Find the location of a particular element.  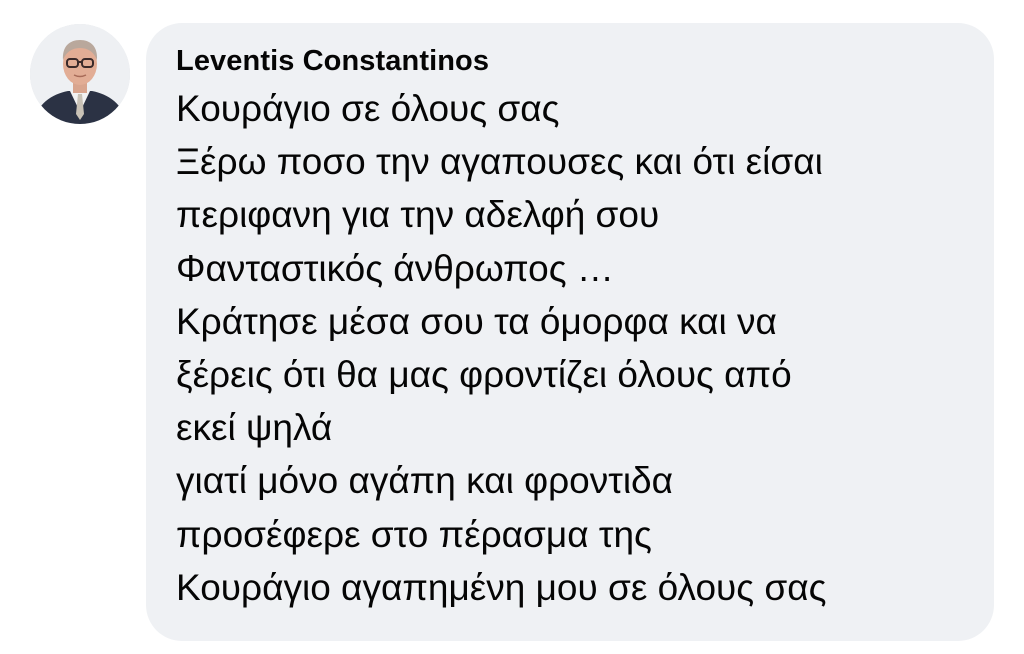

profile-photo-avatar-icon is located at coordinates (80, 74).